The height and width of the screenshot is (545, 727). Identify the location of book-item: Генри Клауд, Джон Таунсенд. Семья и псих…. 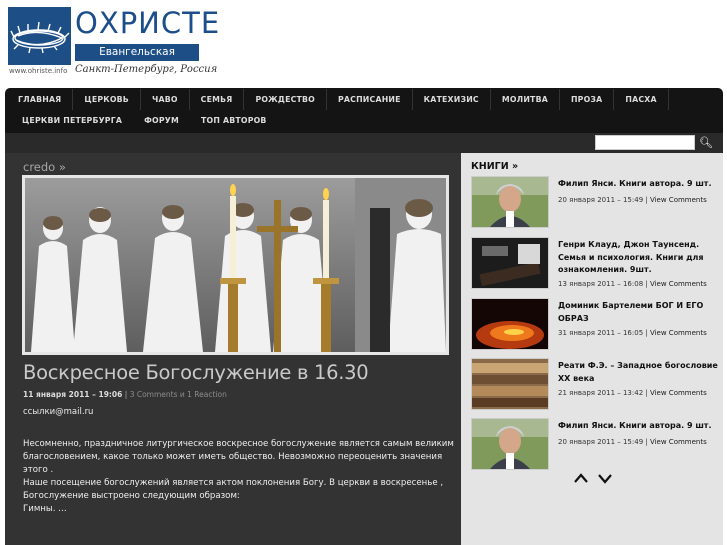
(596, 264).